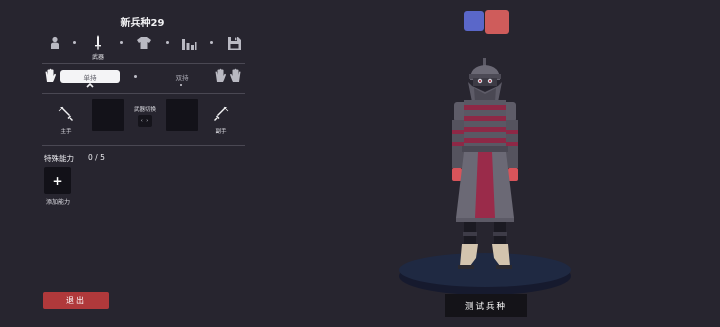 This screenshot has height=327, width=720. I want to click on tab-armor, so click(144, 43).